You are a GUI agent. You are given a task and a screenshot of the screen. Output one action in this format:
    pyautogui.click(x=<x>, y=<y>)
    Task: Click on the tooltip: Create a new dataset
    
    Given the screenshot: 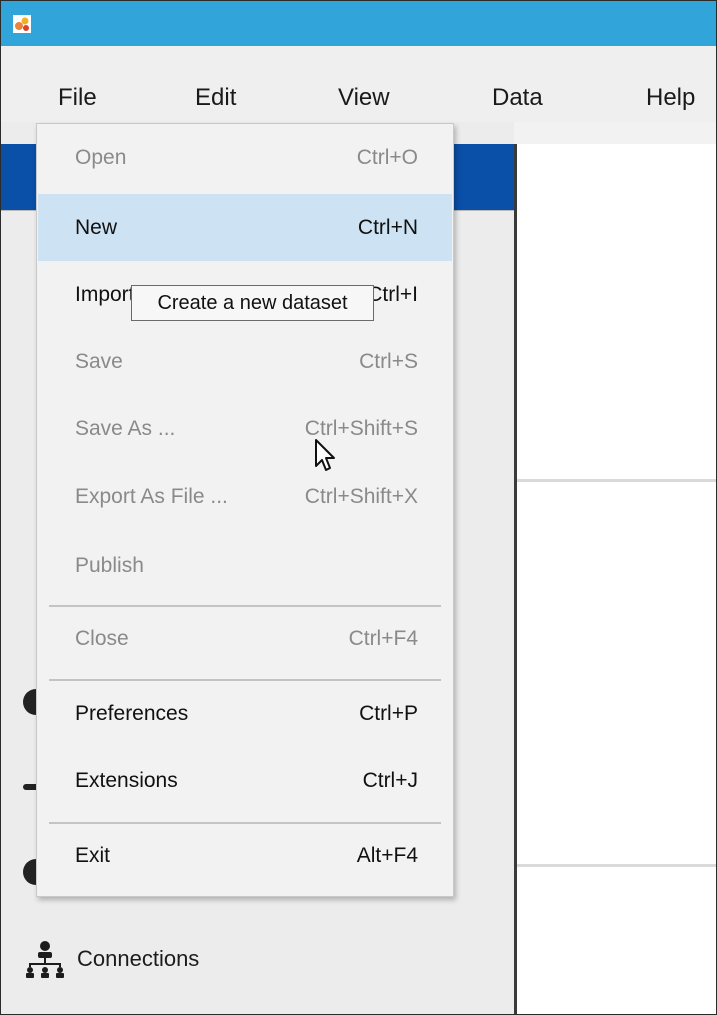 What is the action you would take?
    pyautogui.click(x=252, y=303)
    